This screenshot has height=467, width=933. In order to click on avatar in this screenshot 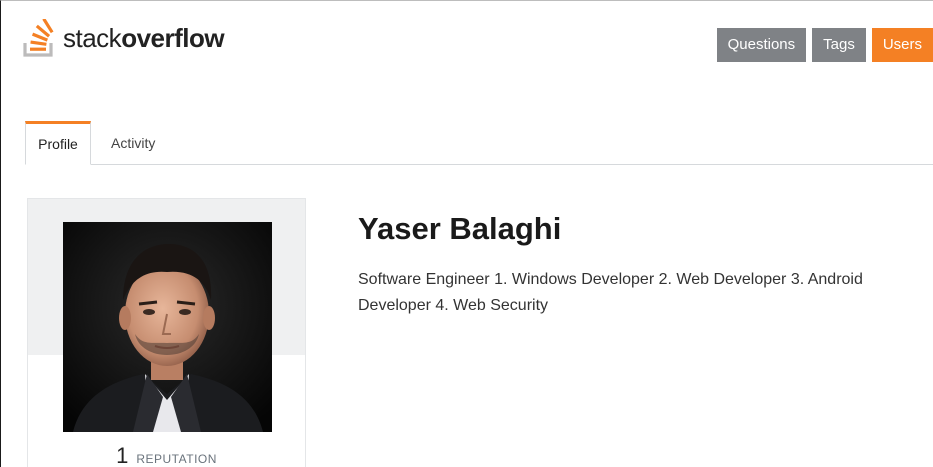, I will do `click(167, 327)`.